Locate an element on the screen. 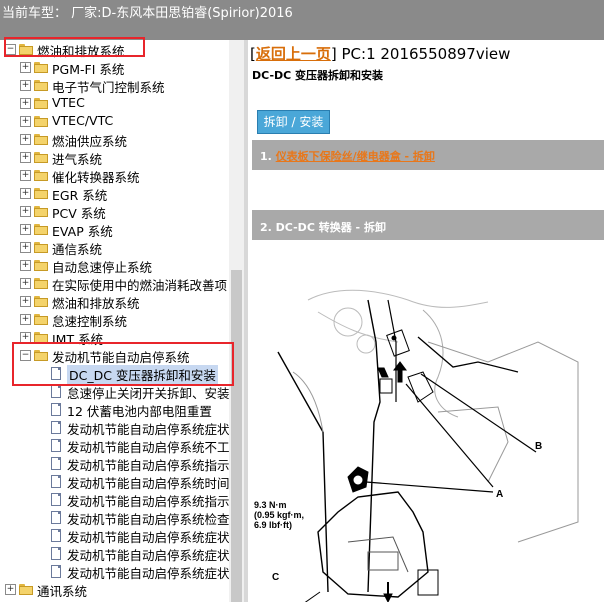 This screenshot has height=602, width=604. page-title: DC-DC 变压器拆卸和安装 is located at coordinates (318, 75).